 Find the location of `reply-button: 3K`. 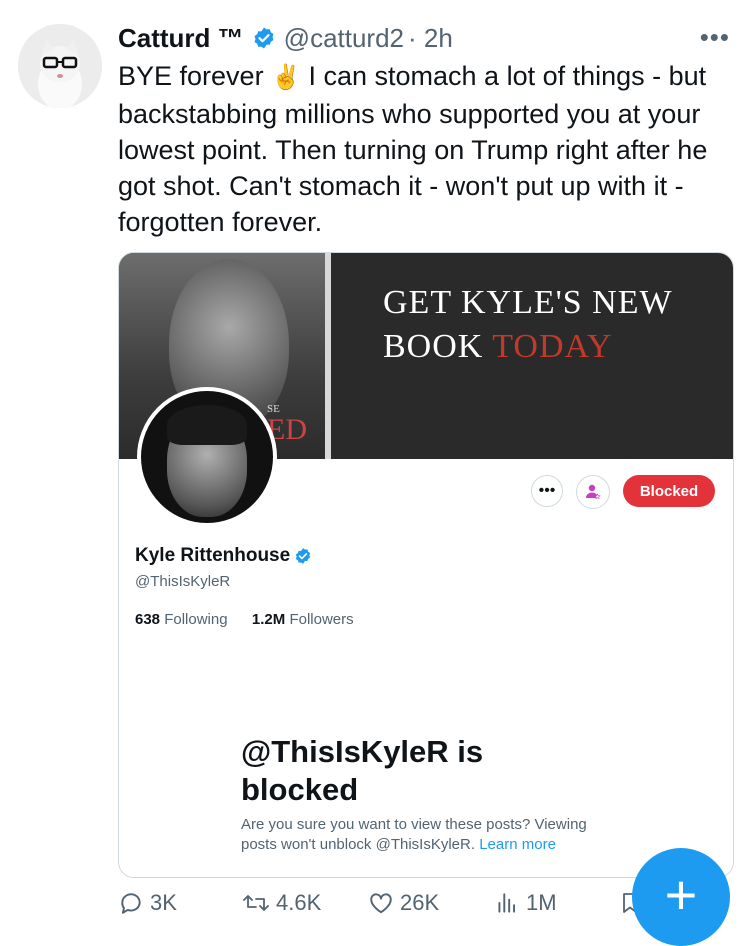

reply-button: 3K is located at coordinates (147, 903).